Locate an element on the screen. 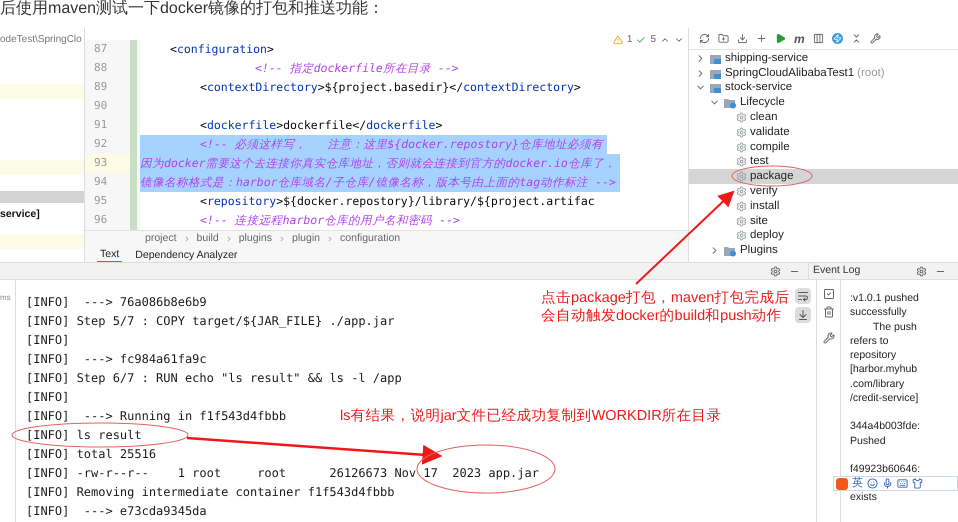 The height and width of the screenshot is (522, 958). line-number: 88 is located at coordinates (101, 68).